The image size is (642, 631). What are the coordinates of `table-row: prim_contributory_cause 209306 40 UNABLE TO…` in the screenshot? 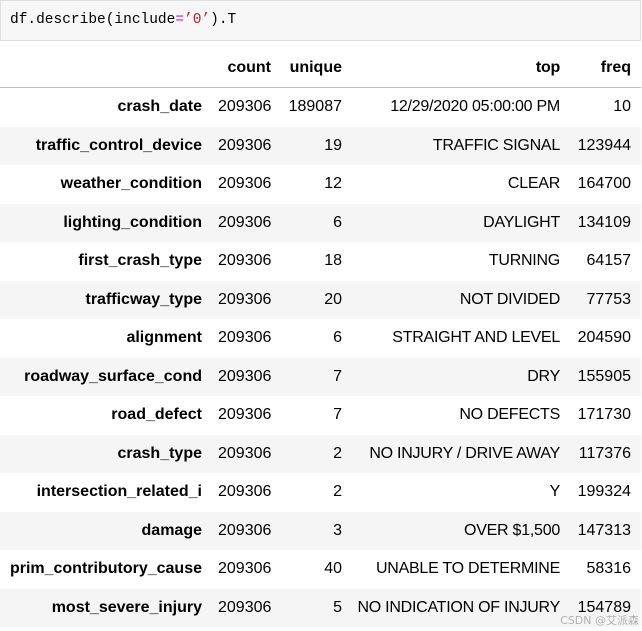 It's located at (320, 569).